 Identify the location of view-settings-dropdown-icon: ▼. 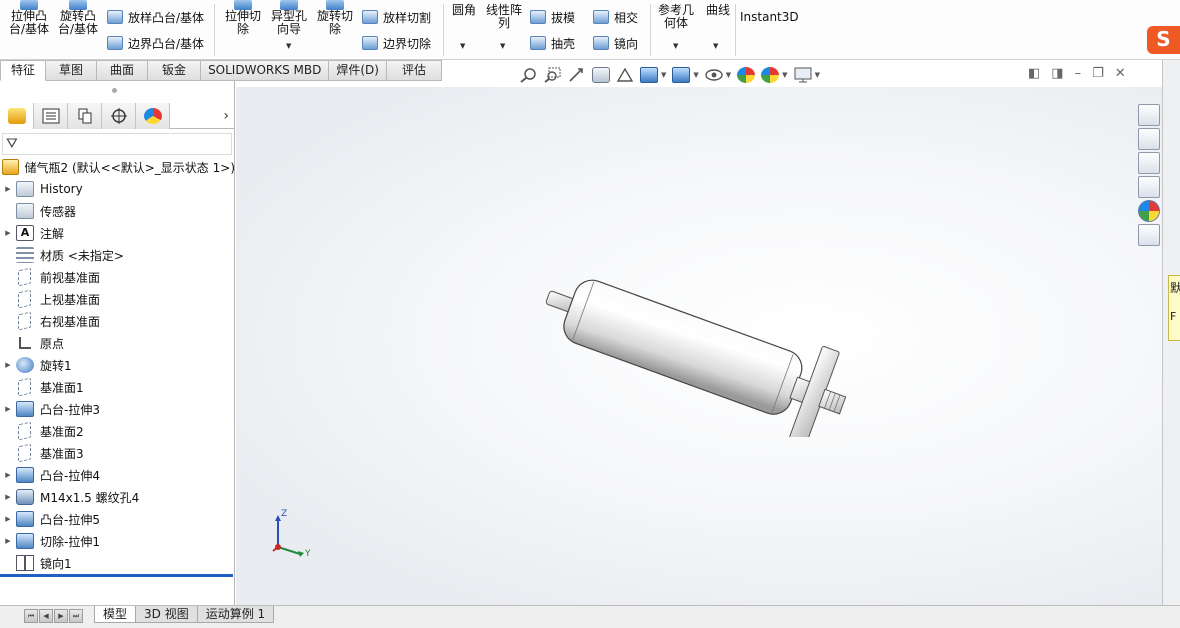
(817, 75).